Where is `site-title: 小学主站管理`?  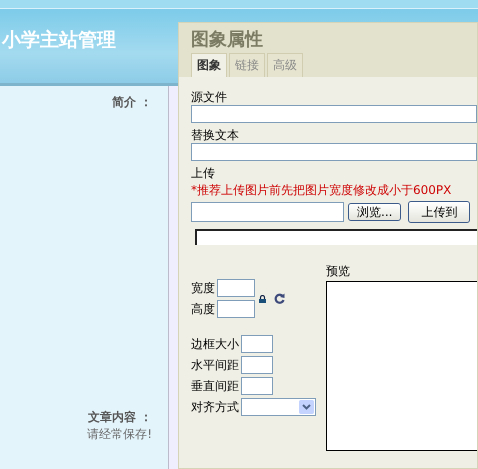
site-title: 小学主站管理 is located at coordinates (59, 40).